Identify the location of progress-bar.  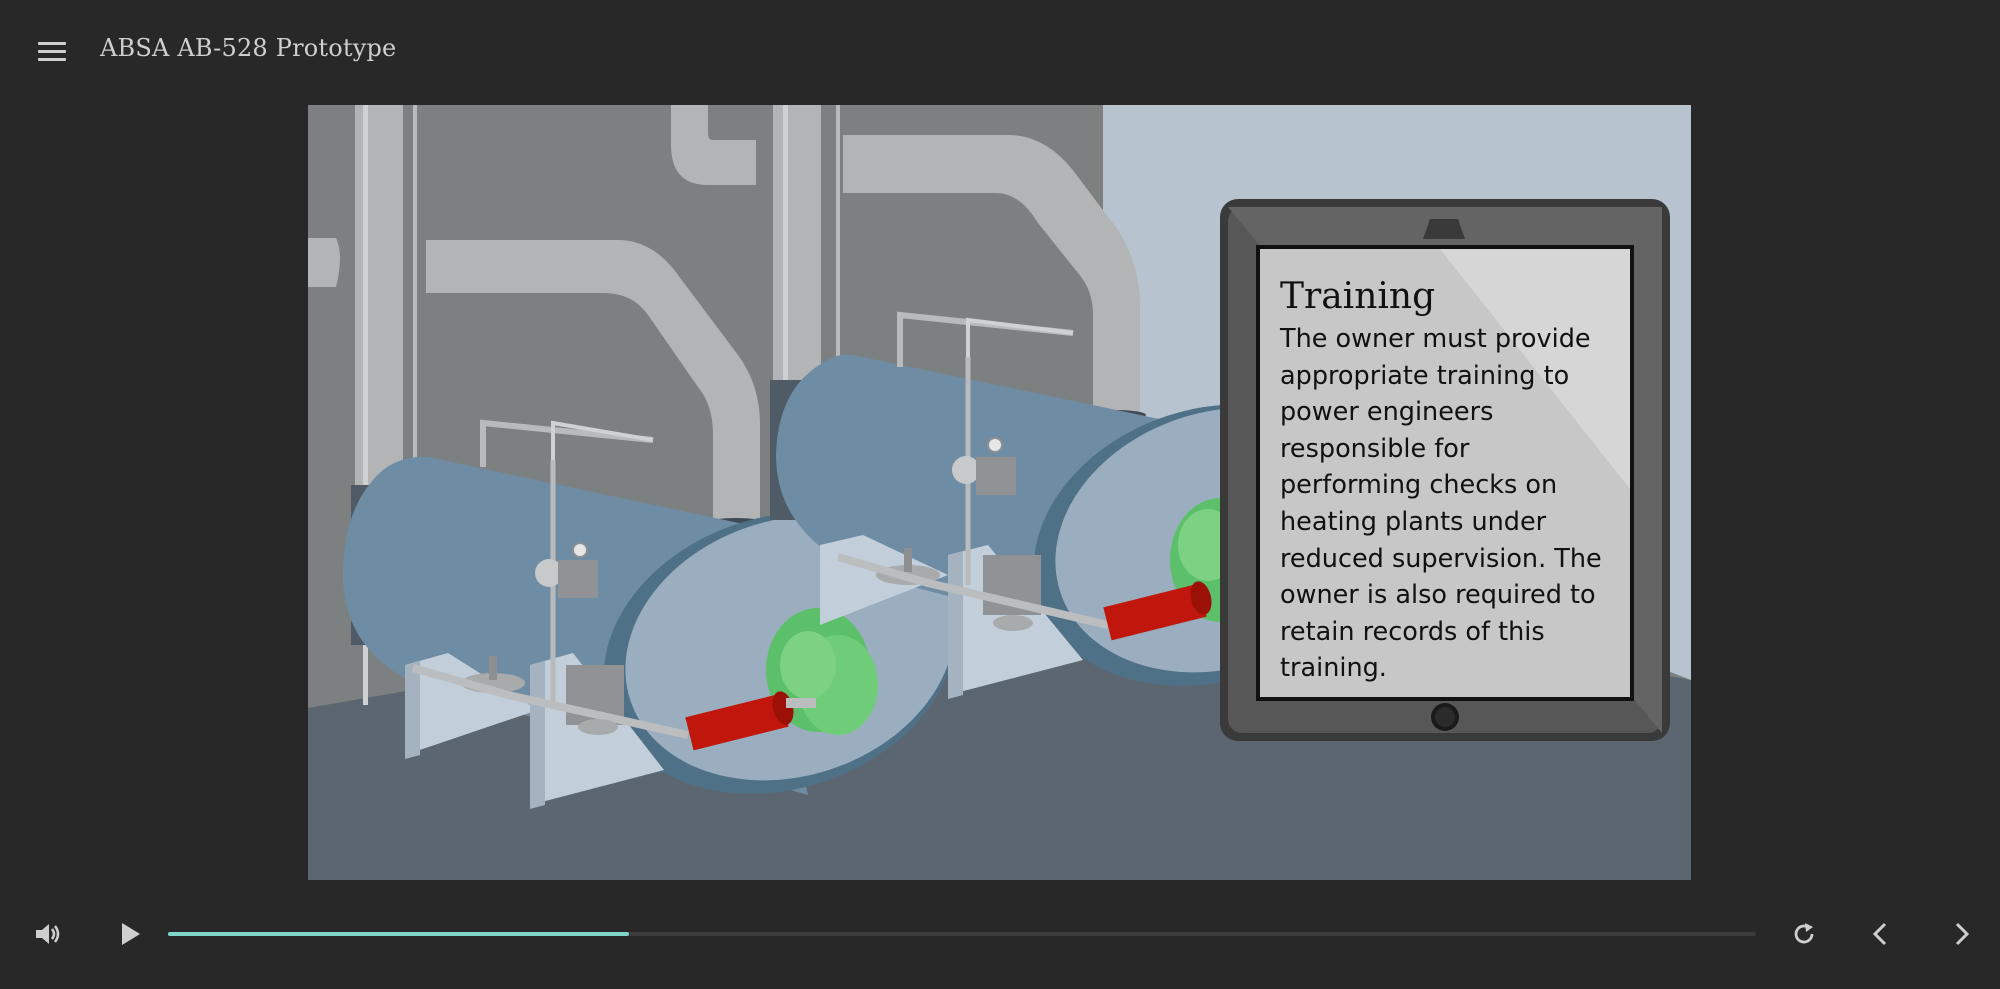
(962, 934).